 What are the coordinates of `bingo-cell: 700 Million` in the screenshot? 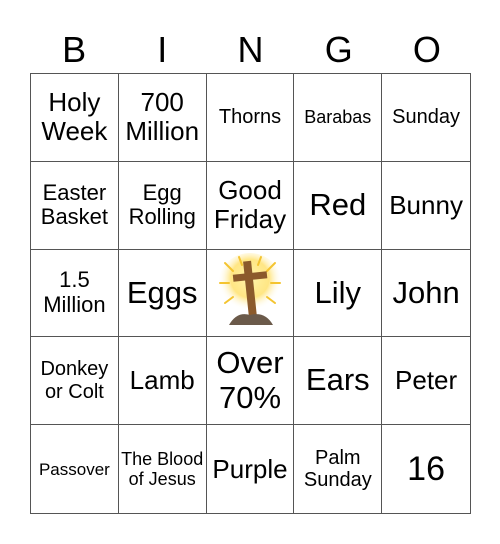 It's located at (162, 118).